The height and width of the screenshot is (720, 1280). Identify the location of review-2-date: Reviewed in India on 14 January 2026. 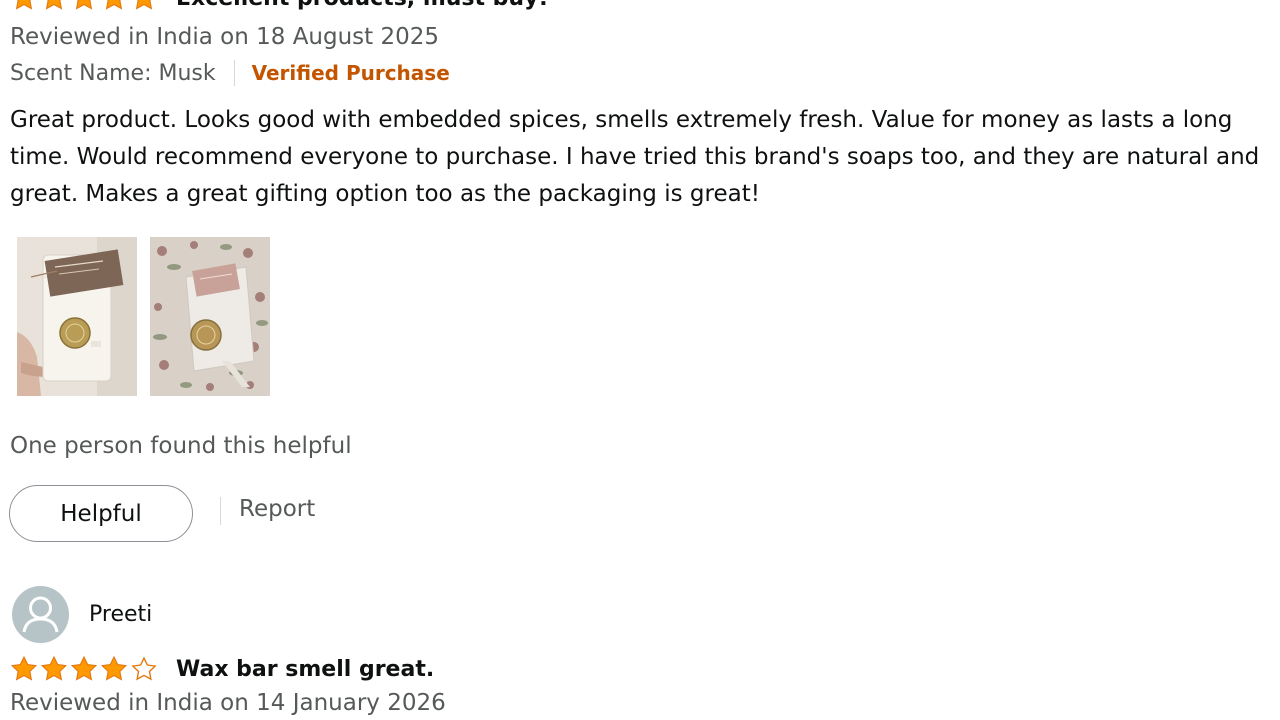
(228, 703).